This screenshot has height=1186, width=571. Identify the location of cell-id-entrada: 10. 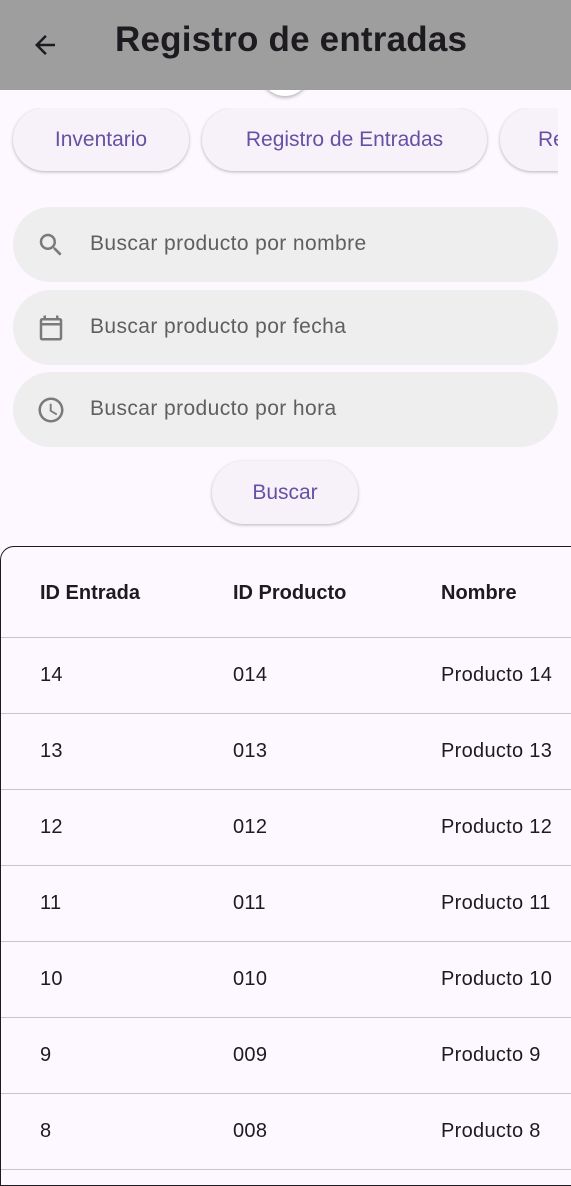
(51, 979).